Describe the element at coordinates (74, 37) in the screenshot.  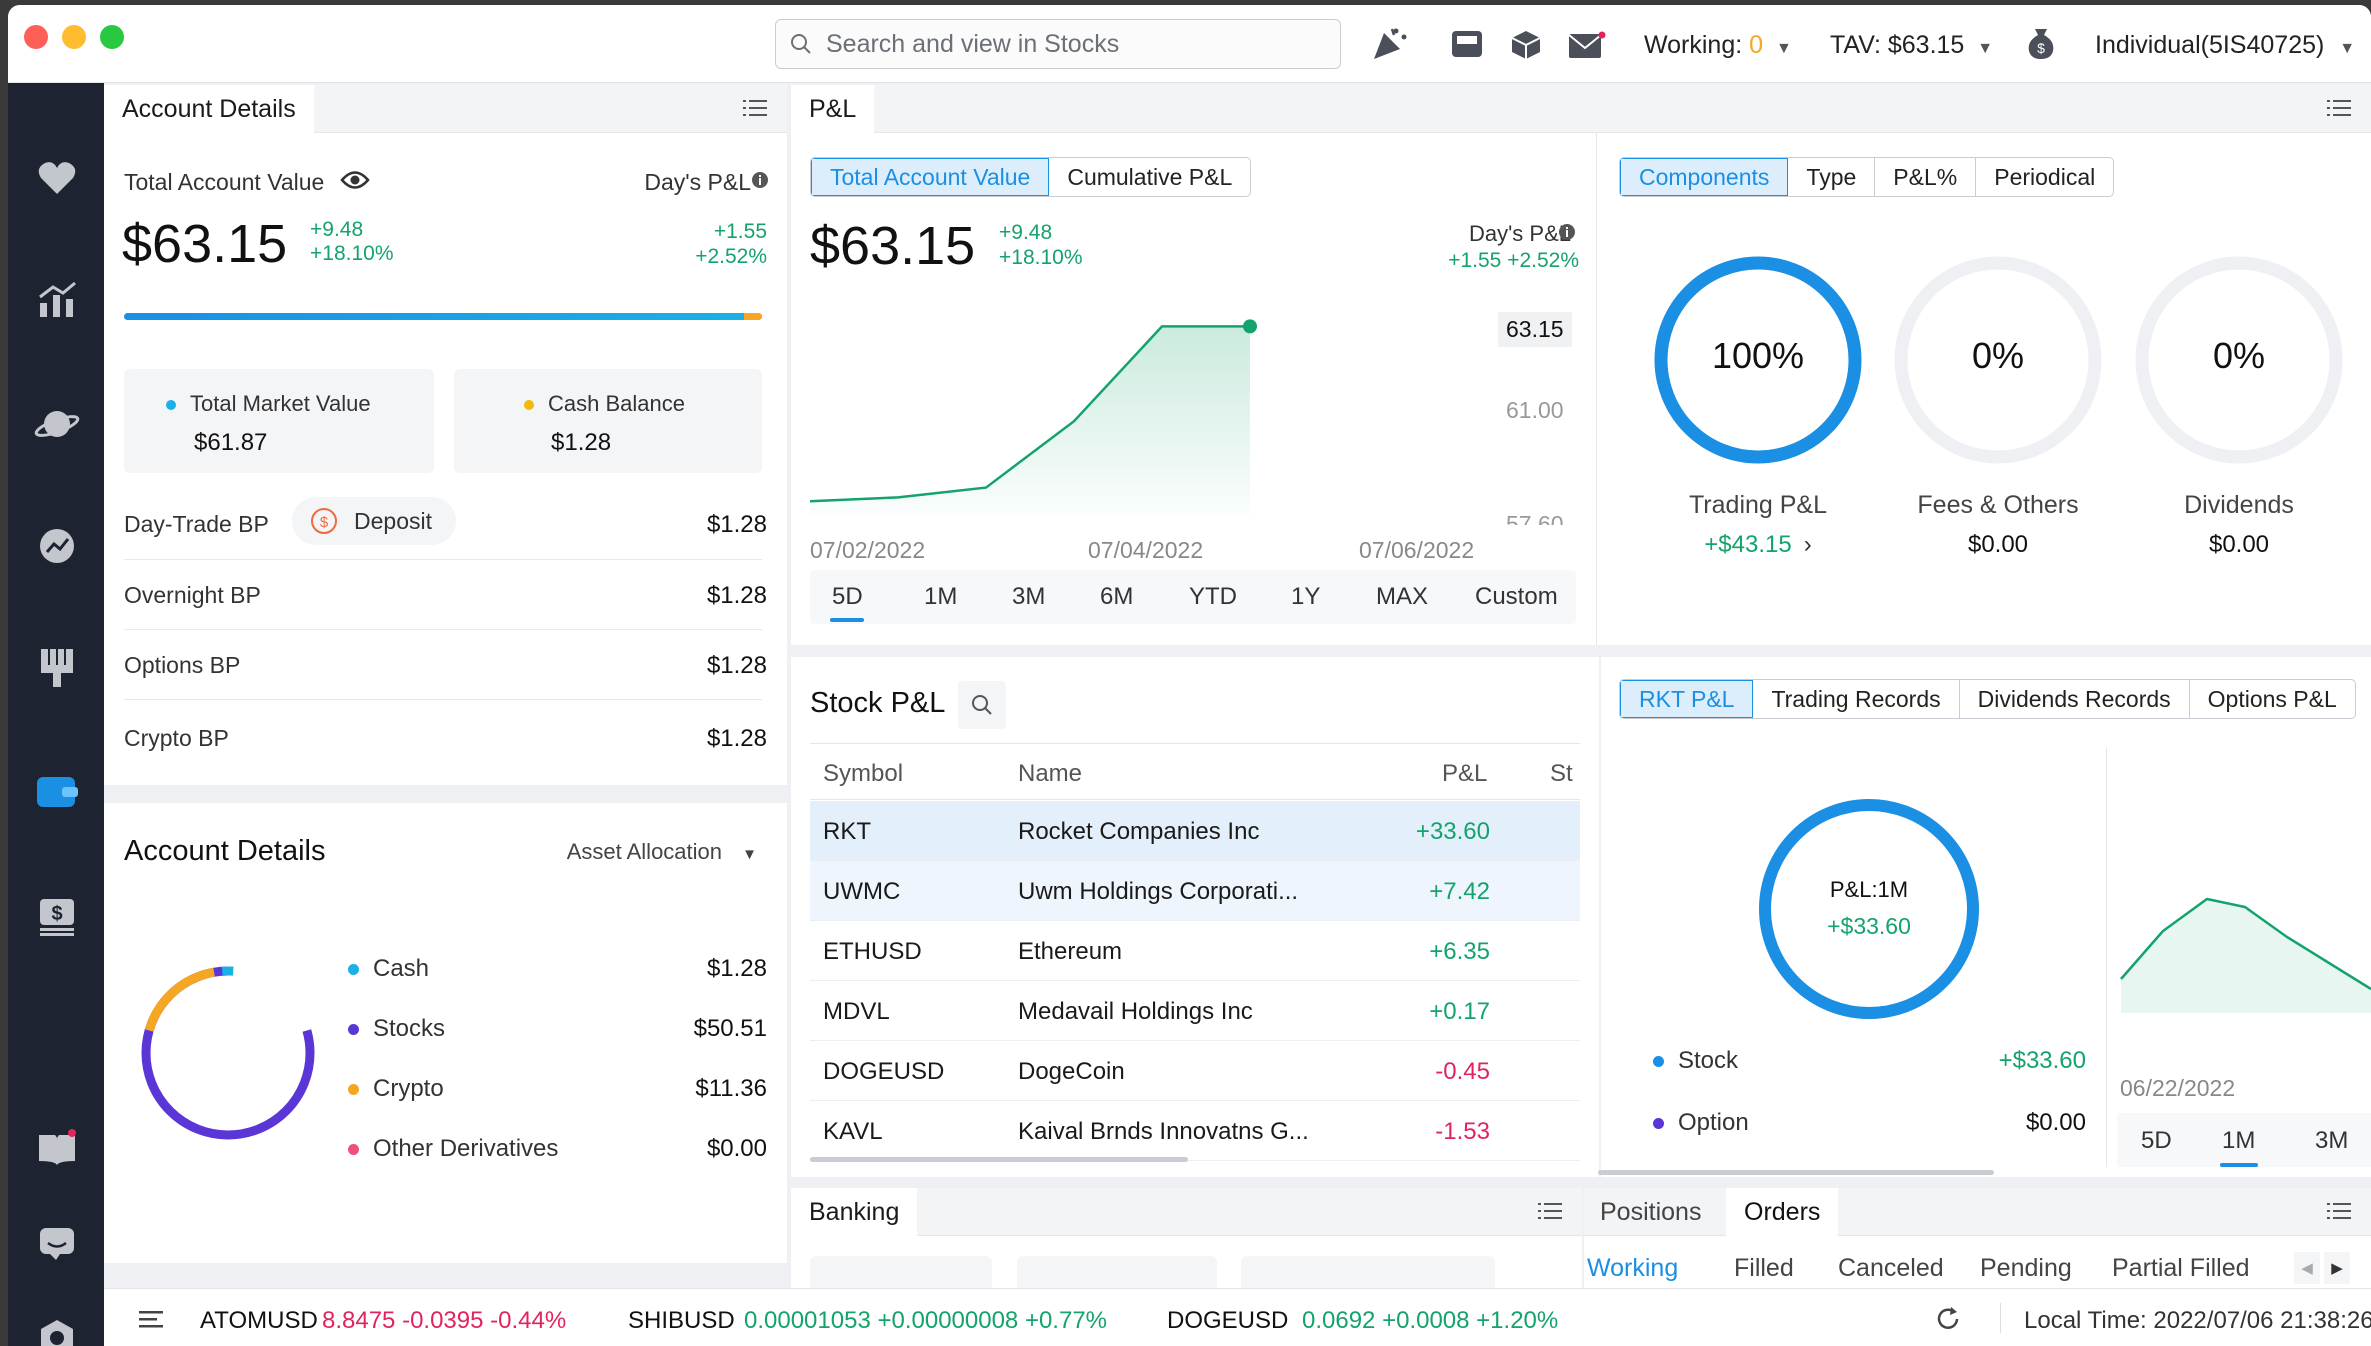
I see `minimize-window-button` at that location.